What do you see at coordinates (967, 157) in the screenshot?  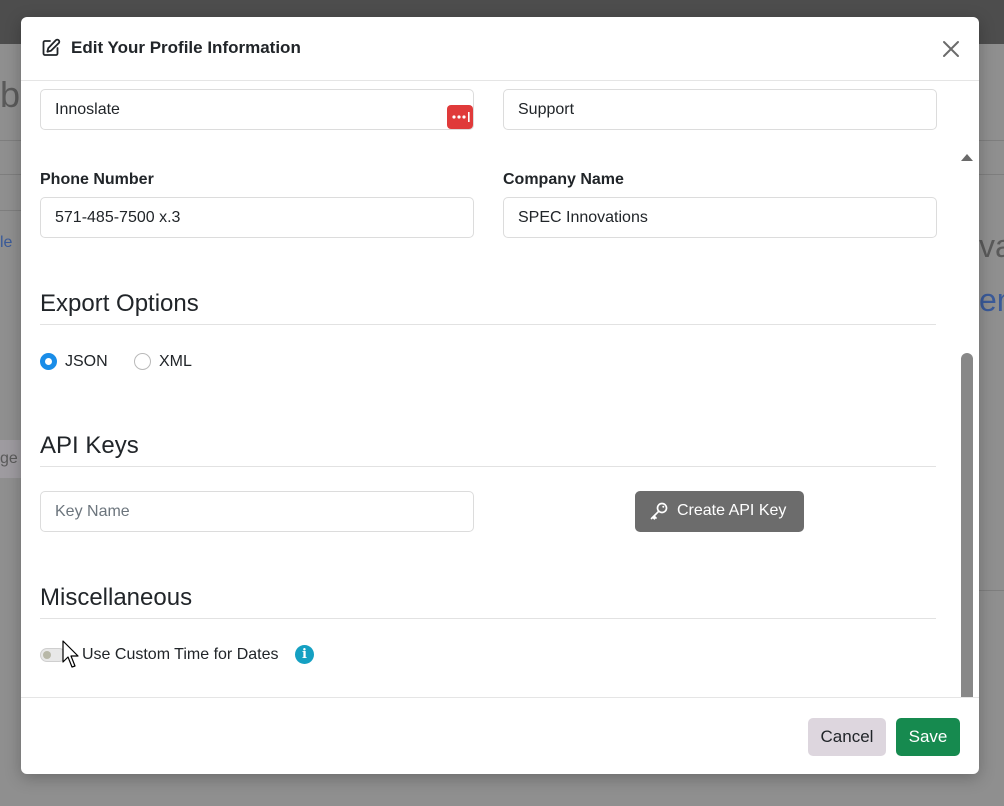 I see `scroll-up-arrow-icon` at bounding box center [967, 157].